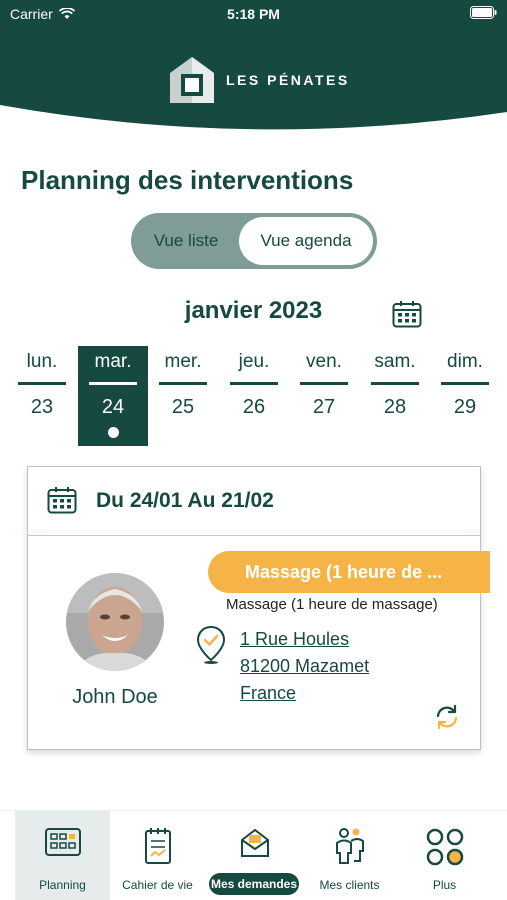 This screenshot has width=507, height=900. I want to click on day-cell: dim. 29, so click(465, 396).